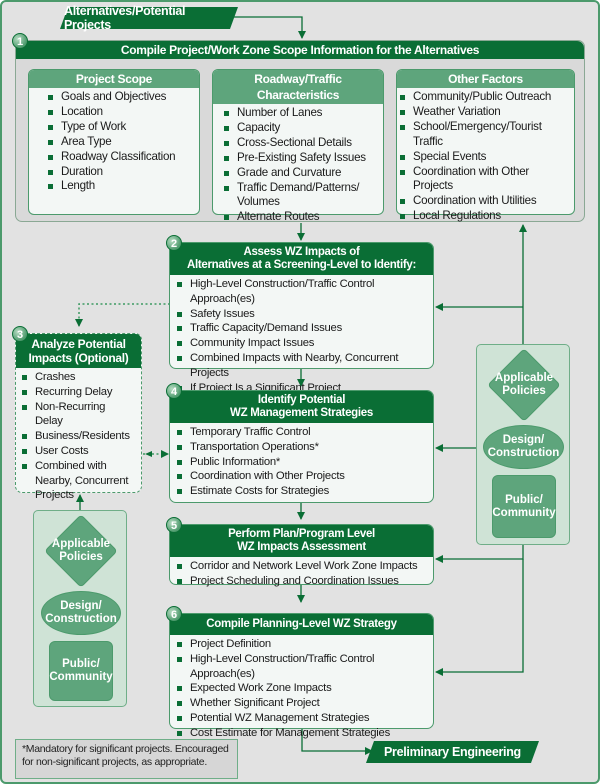  I want to click on list-item: Project Definition, so click(301, 644).